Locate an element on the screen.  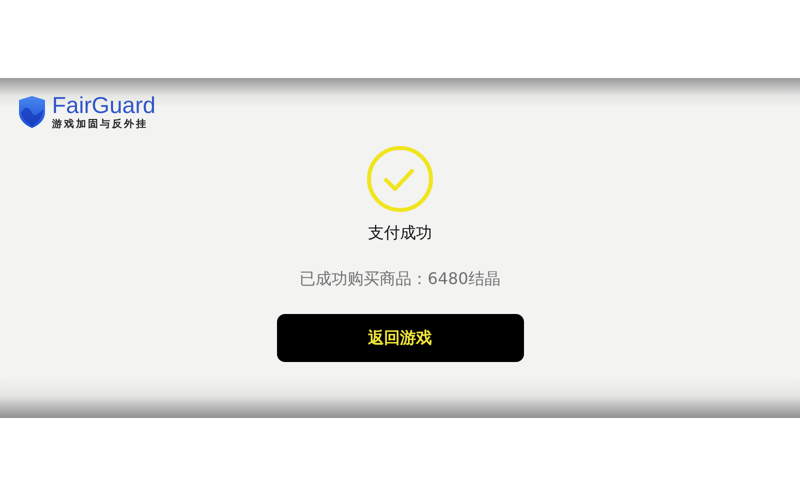
check-circle-icon is located at coordinates (400, 179).